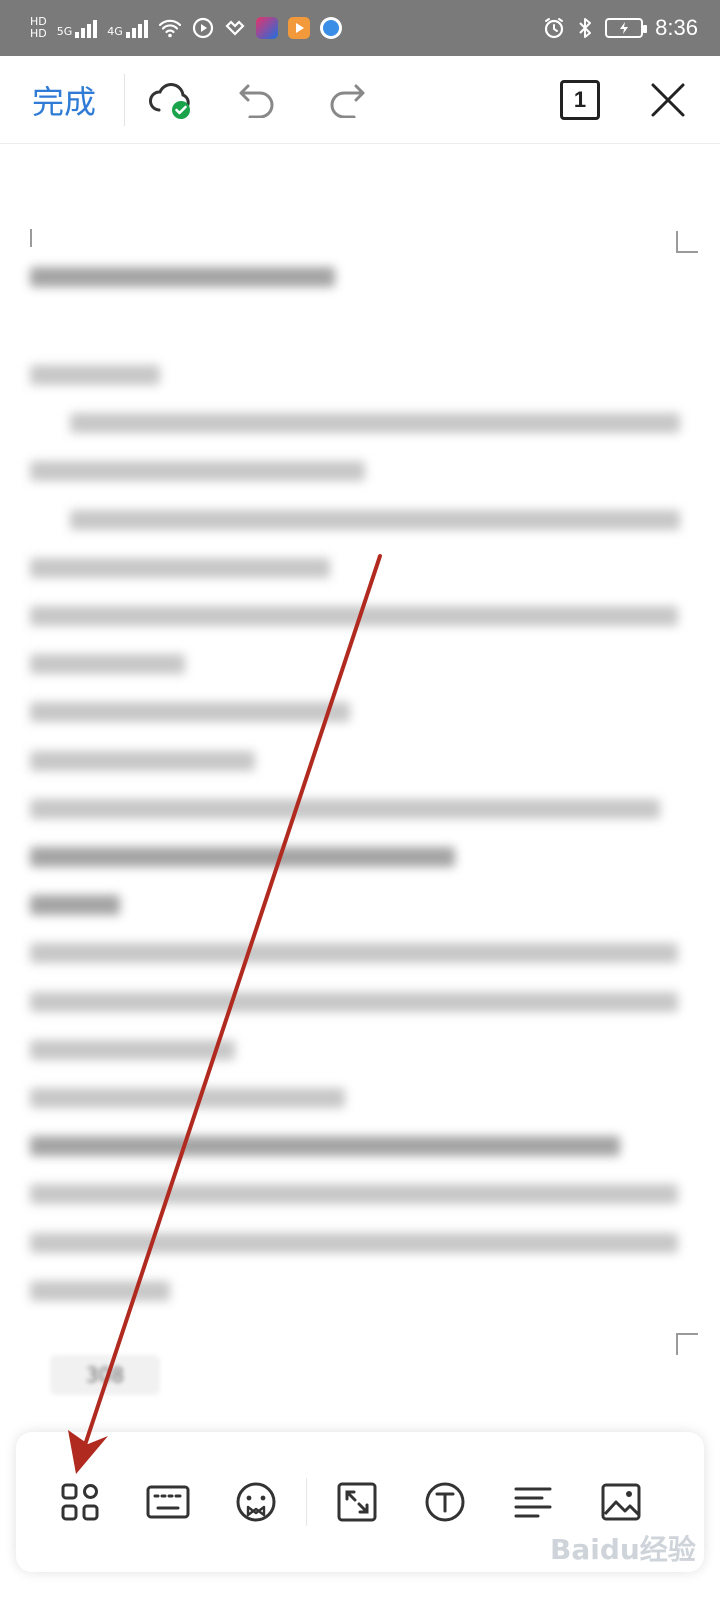  Describe the element at coordinates (168, 1502) in the screenshot. I see `keyboard-icon` at that location.